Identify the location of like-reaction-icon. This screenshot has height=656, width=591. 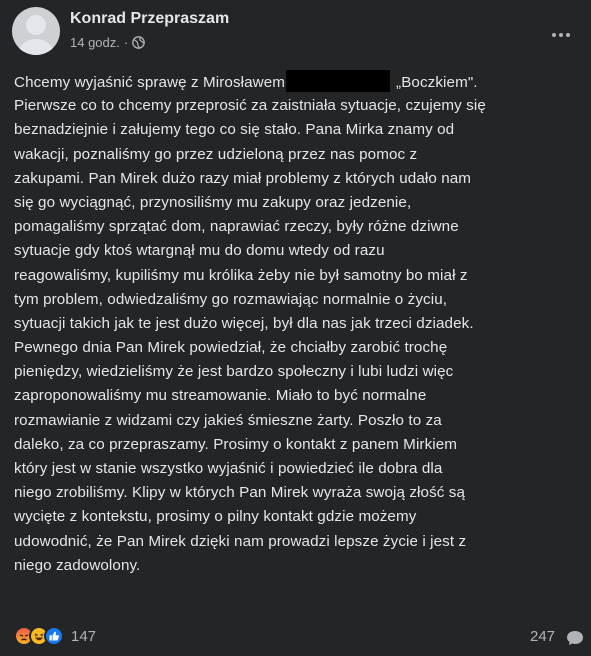
(54, 636).